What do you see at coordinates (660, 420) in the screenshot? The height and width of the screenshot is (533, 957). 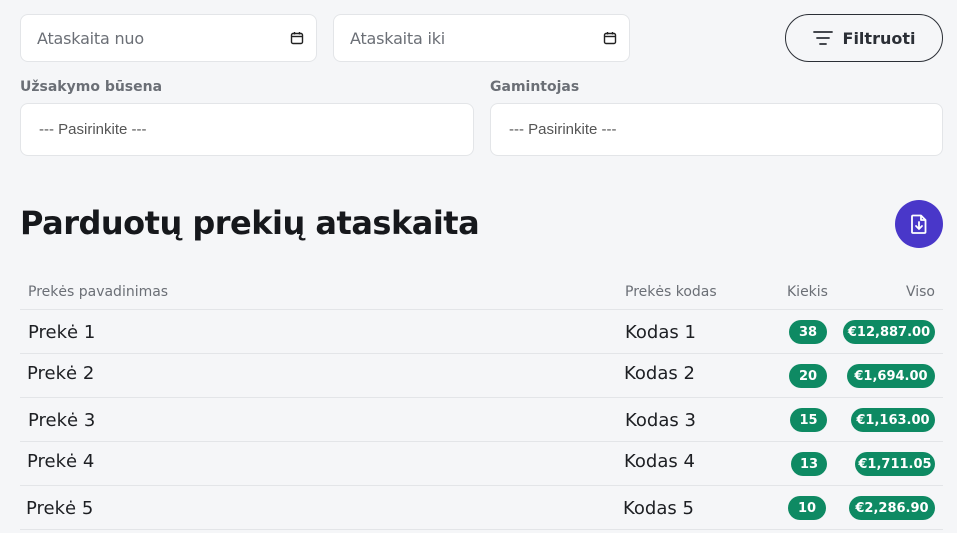 I see `product-code: Kodas 3` at bounding box center [660, 420].